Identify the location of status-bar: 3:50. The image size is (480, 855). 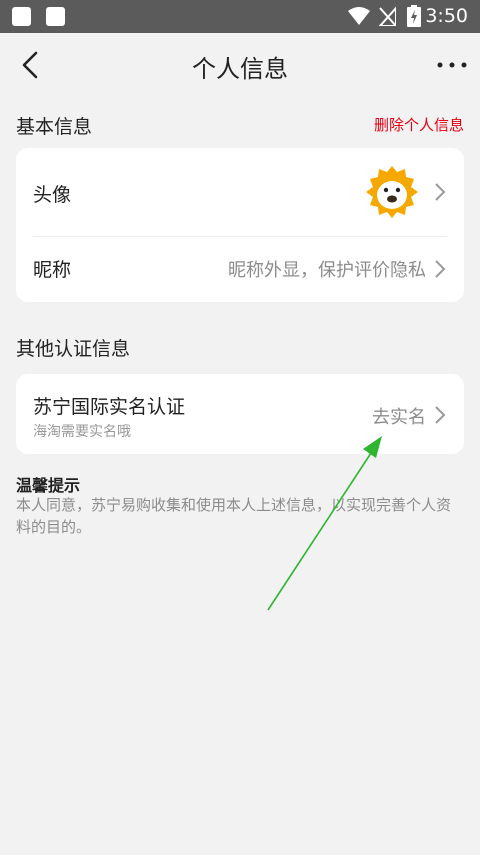
(240, 16).